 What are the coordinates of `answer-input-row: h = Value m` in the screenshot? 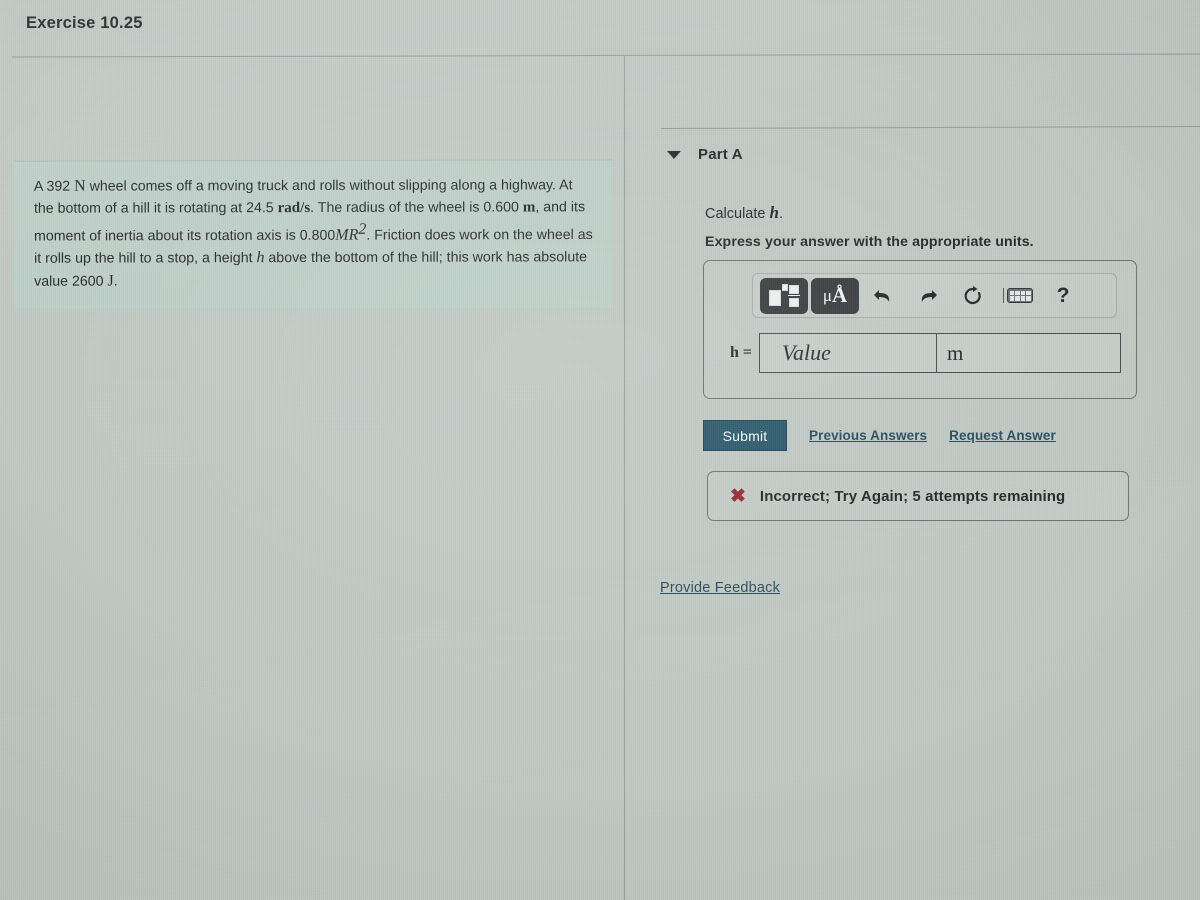 It's located at (914, 353).